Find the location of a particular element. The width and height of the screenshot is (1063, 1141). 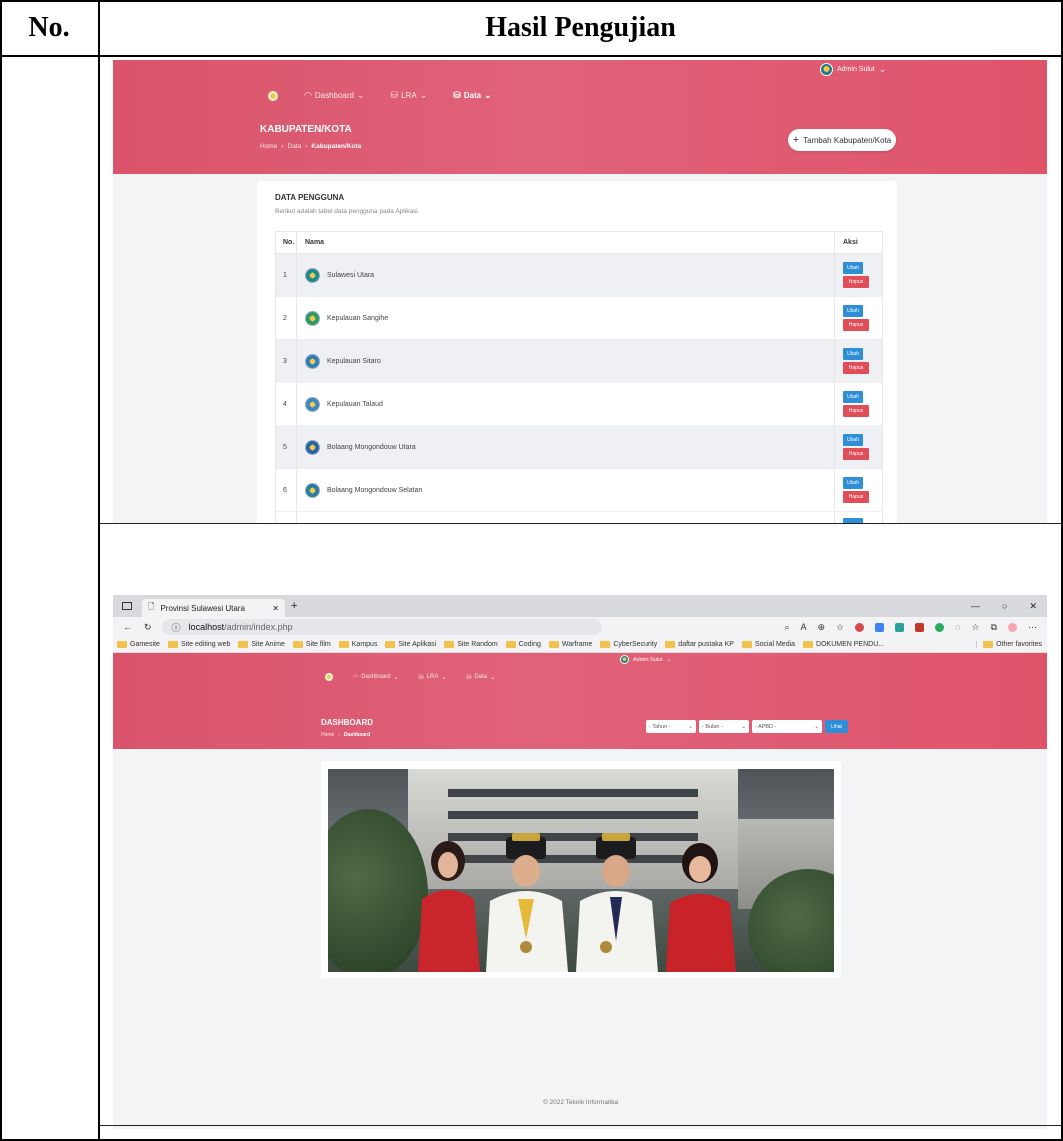

back-icon: ← is located at coordinates (127, 627).